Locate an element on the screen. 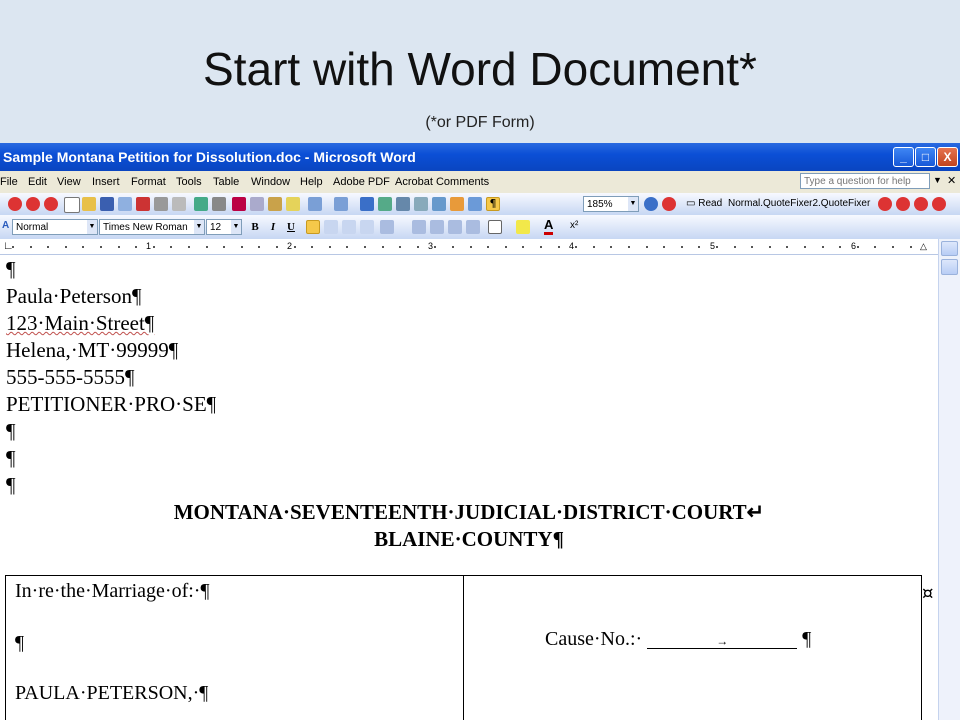 This screenshot has width=960, height=720. petitioner-phone: 555-555-5555¶ is located at coordinates (70, 377).